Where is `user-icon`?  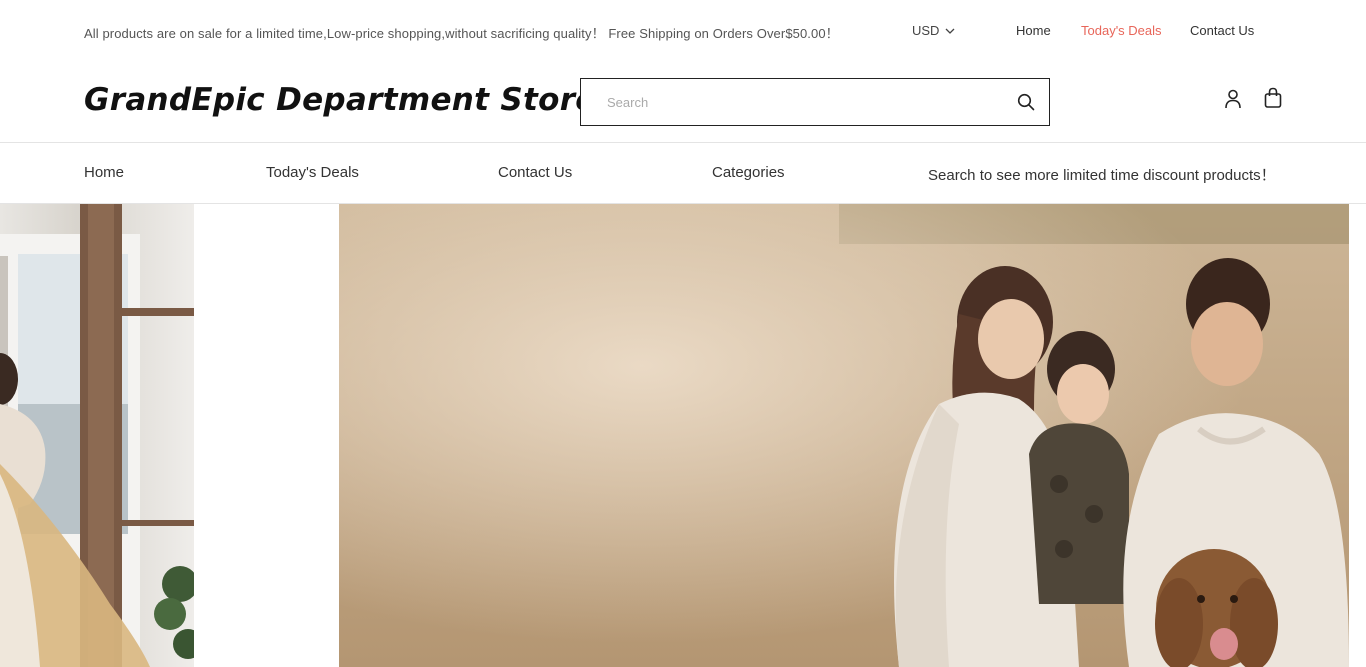 user-icon is located at coordinates (1233, 99).